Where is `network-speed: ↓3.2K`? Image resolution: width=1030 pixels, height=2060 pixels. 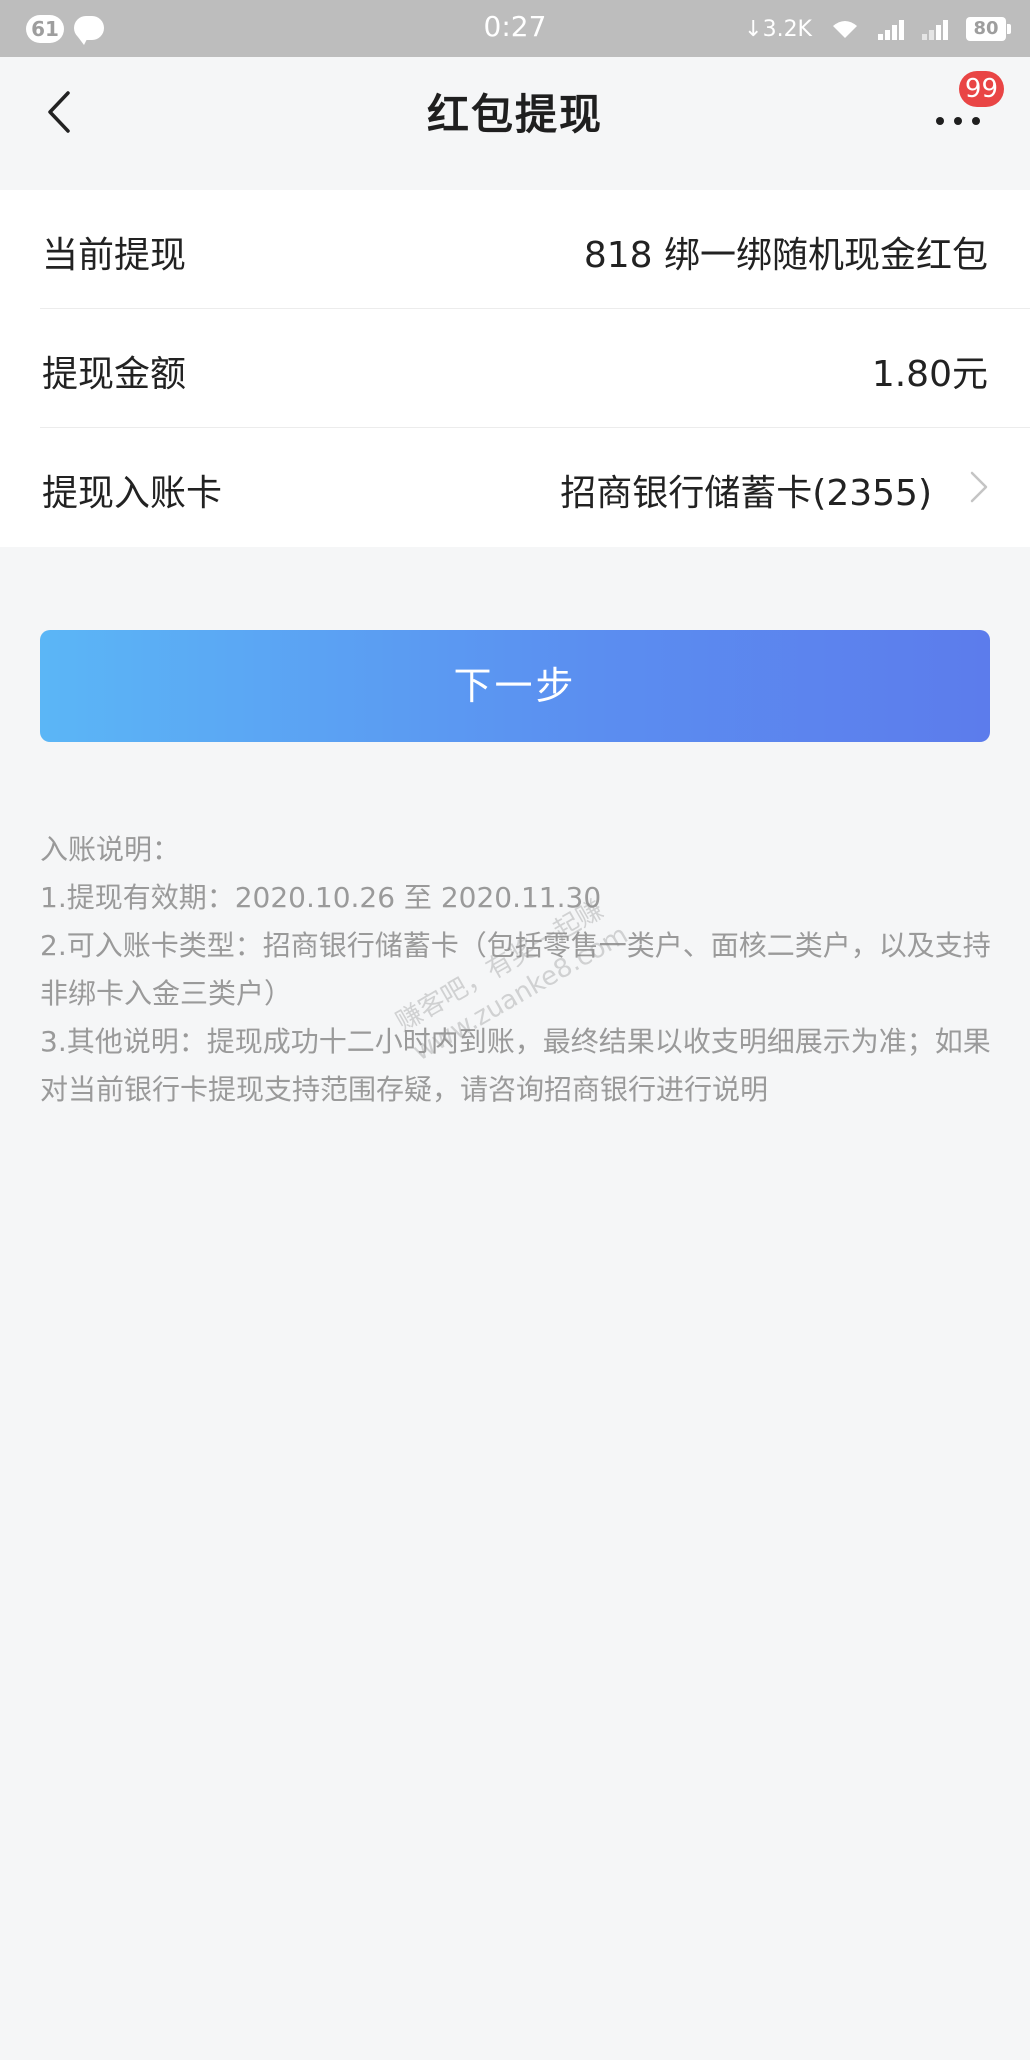 network-speed: ↓3.2K is located at coordinates (778, 29).